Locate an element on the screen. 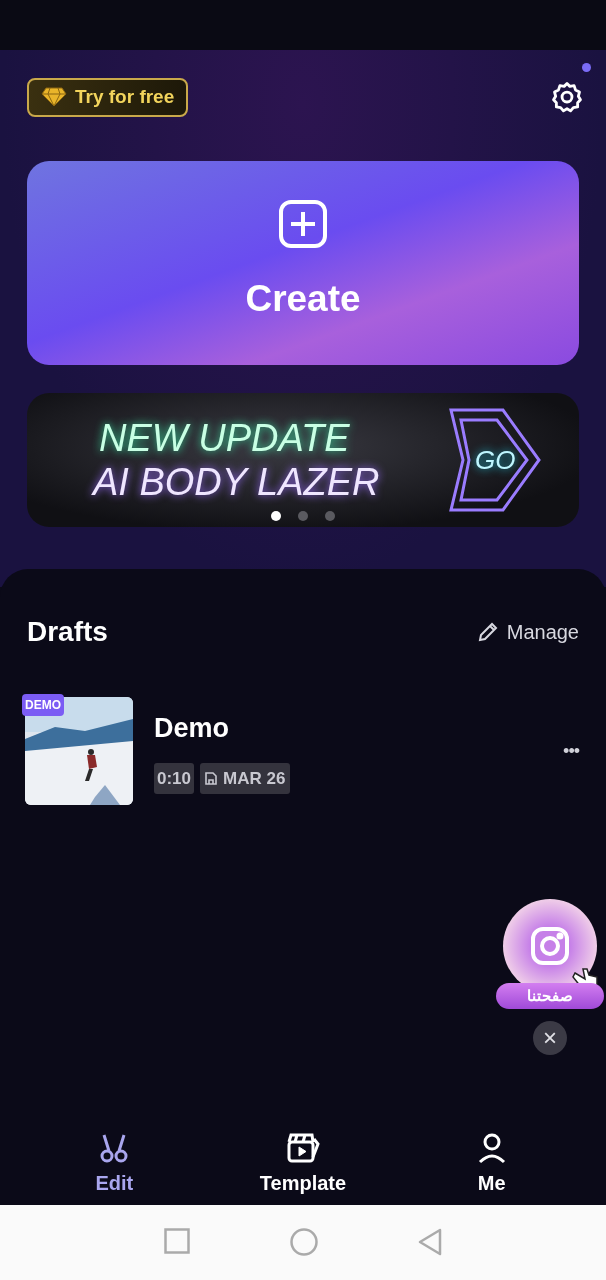 The height and width of the screenshot is (1280, 606). recent-apps-icon is located at coordinates (177, 1241).